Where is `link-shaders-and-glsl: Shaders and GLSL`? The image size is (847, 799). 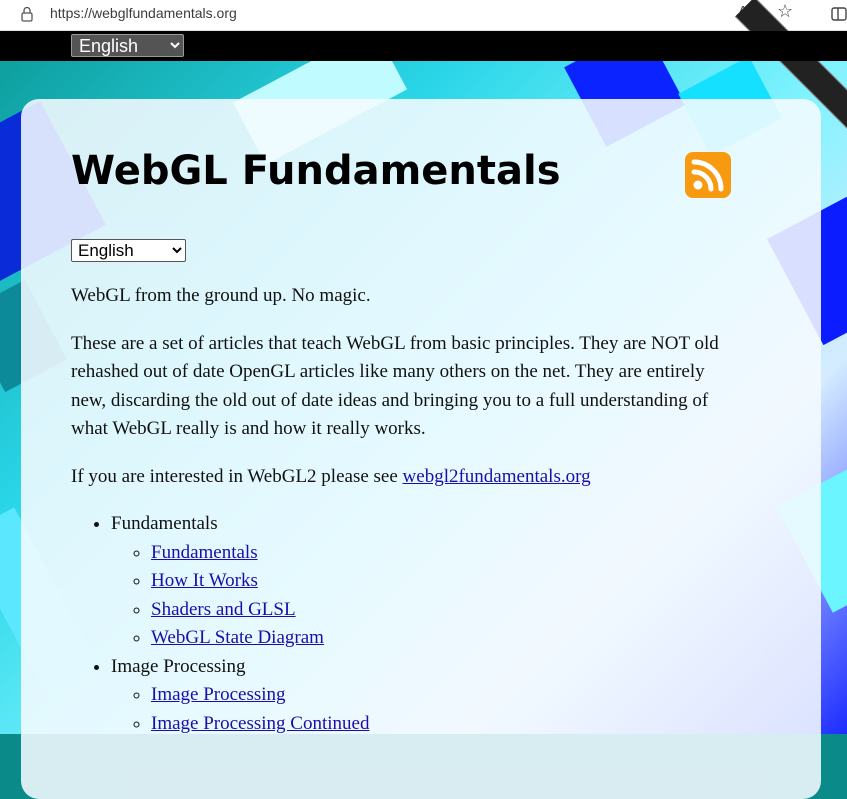 link-shaders-and-glsl: Shaders and GLSL is located at coordinates (223, 609).